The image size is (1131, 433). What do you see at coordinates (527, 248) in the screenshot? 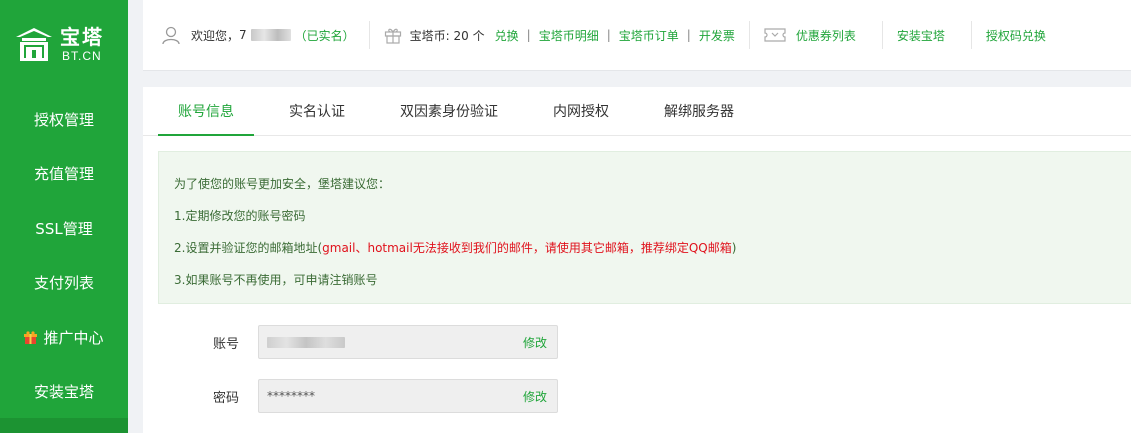
I see `notice-email-warning: gmail、hotmail无法接收到我们的邮件，请使用其它邮箱，推荐绑定QQ邮箱` at bounding box center [527, 248].